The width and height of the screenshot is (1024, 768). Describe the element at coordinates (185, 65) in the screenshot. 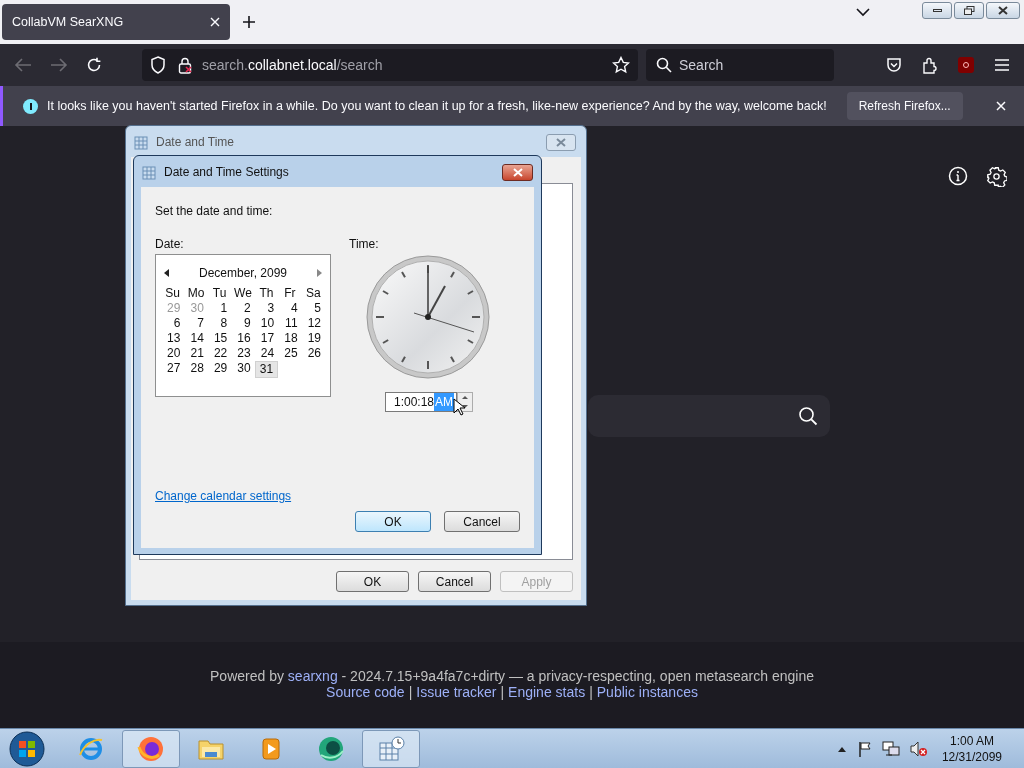

I see `lock-icon` at that location.